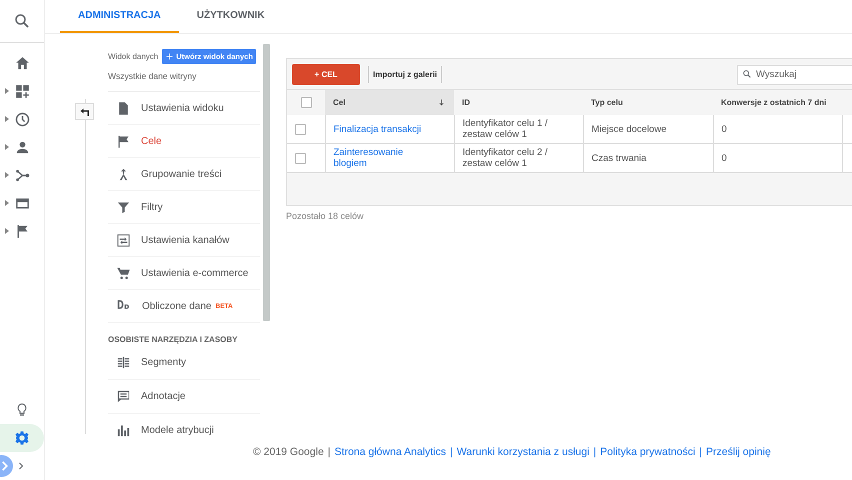 This screenshot has height=480, width=852. Describe the element at coordinates (389, 102) in the screenshot. I see `column-header: Cel` at that location.